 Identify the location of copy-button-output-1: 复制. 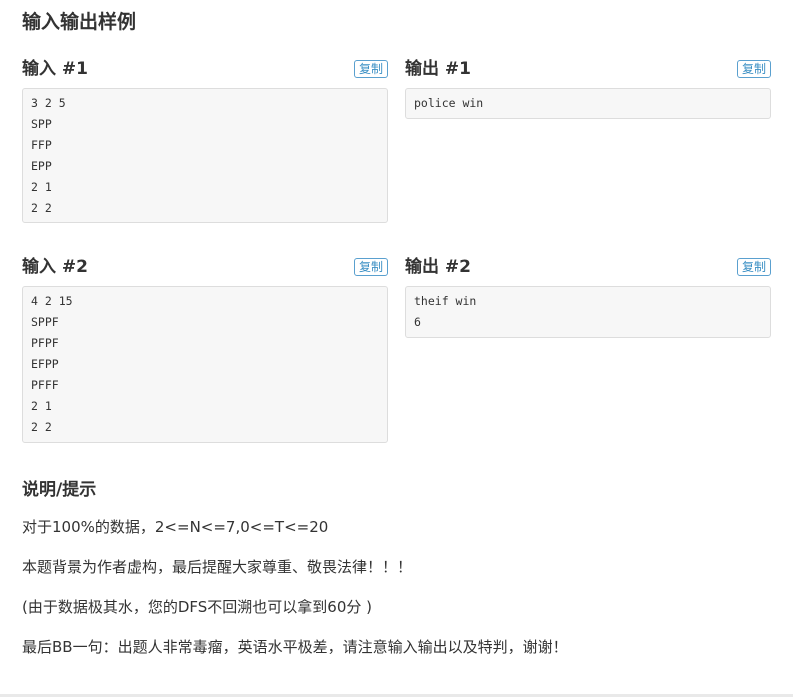
(753, 69).